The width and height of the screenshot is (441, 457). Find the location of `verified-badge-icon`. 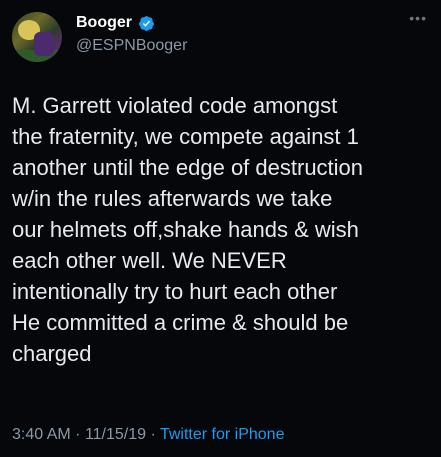

verified-badge-icon is located at coordinates (146, 23).